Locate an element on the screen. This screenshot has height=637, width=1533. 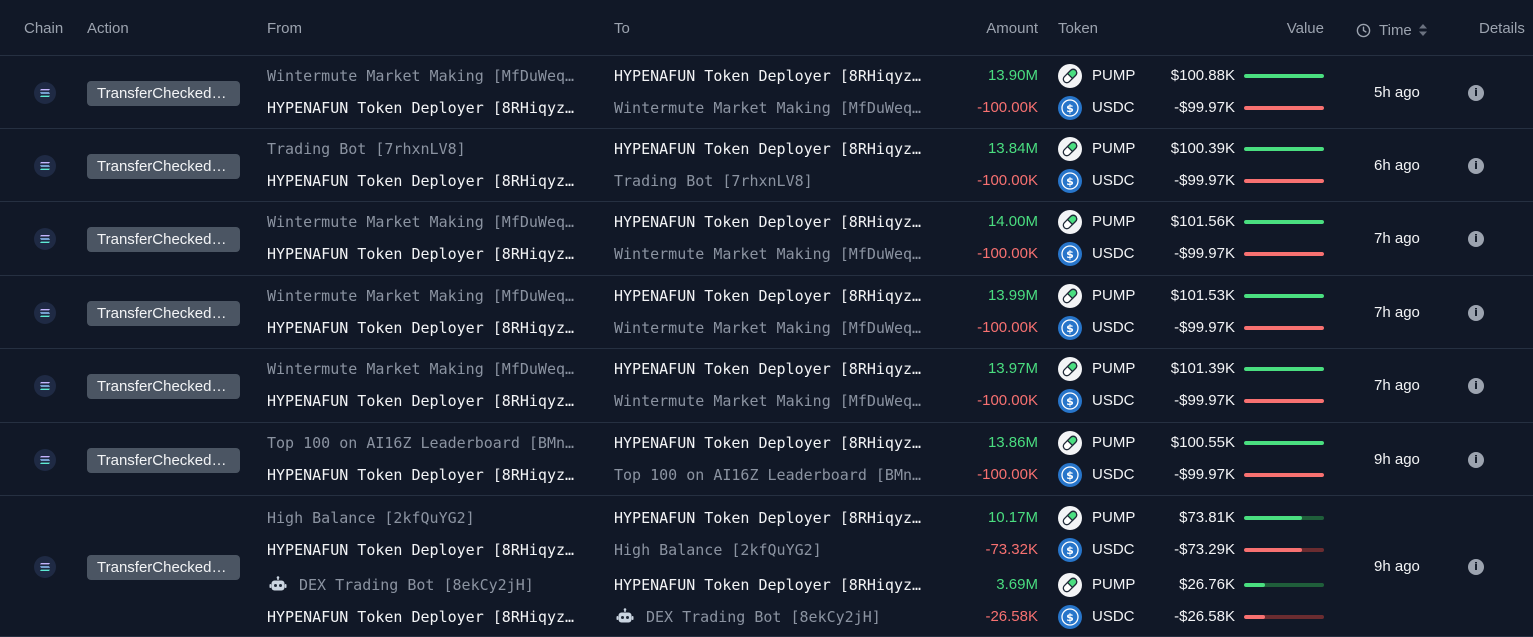
transfer-amount: -73.32K is located at coordinates (1011, 549).